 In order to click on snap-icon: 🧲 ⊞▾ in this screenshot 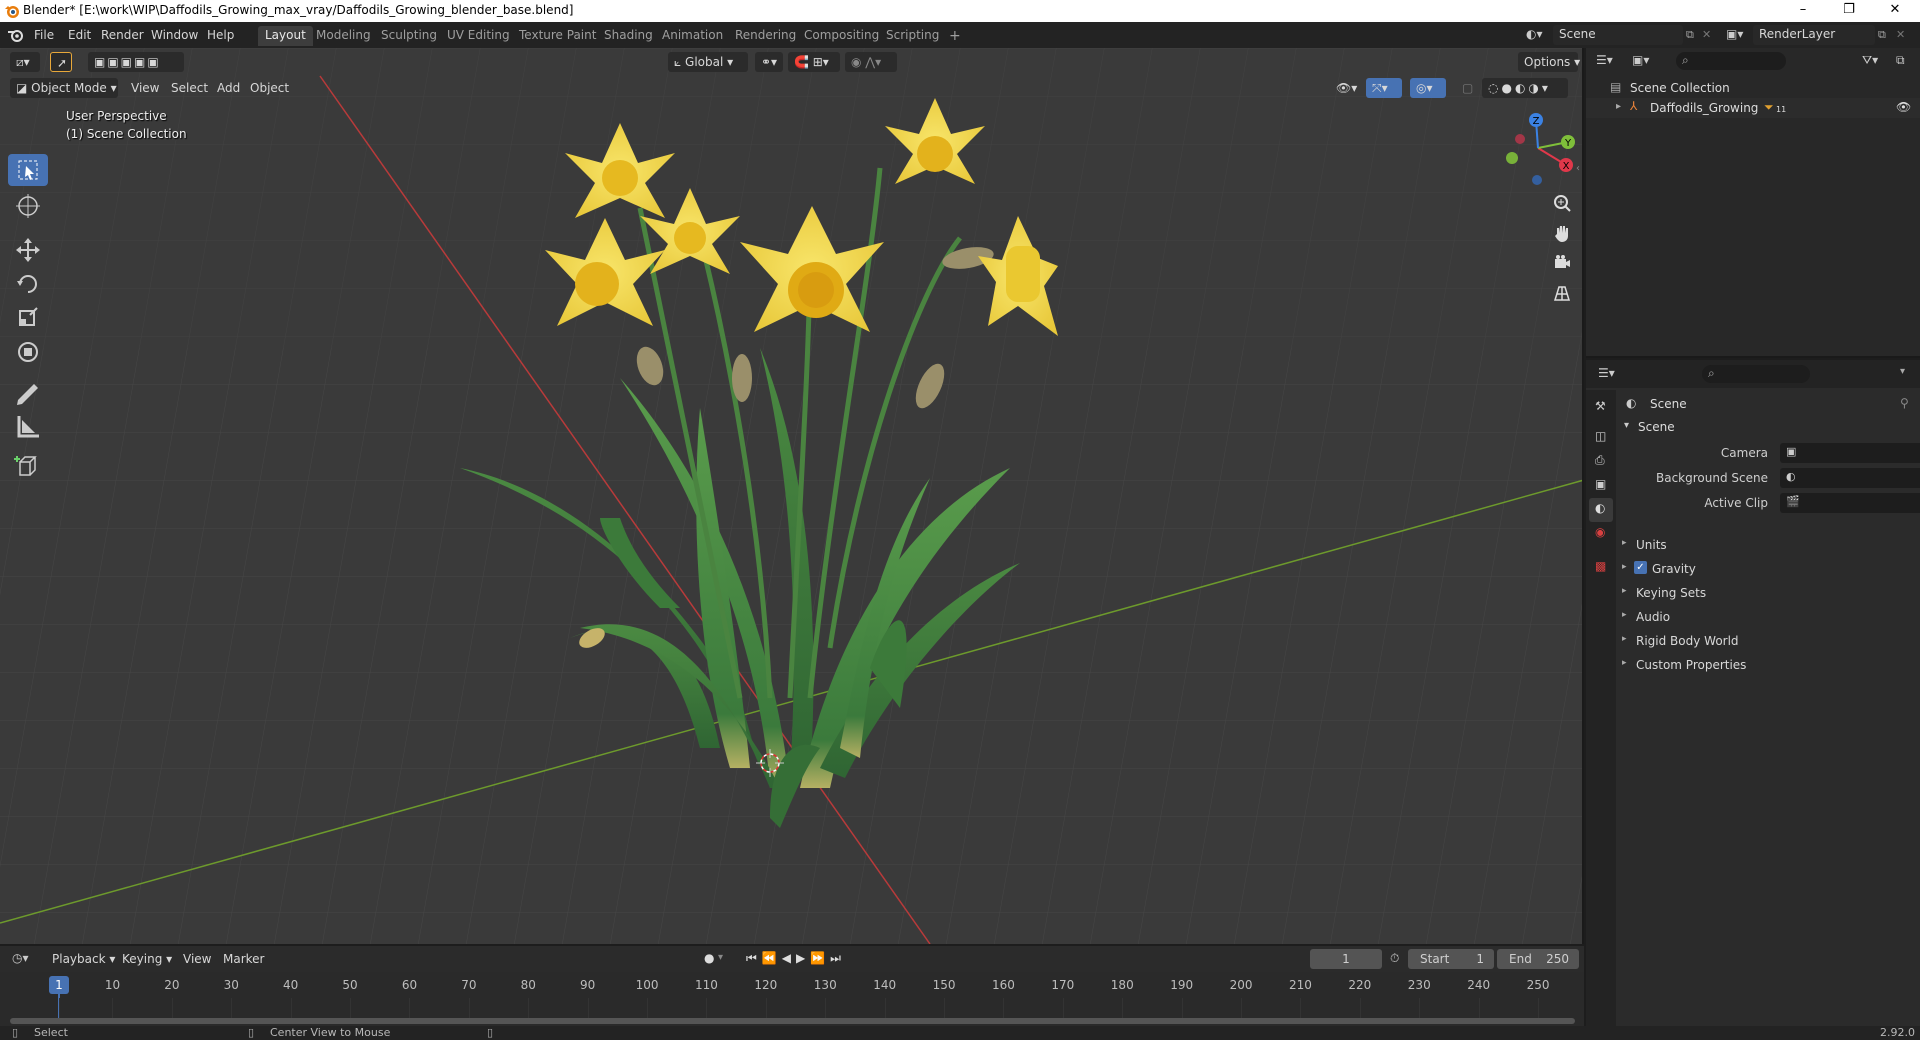, I will do `click(814, 62)`.